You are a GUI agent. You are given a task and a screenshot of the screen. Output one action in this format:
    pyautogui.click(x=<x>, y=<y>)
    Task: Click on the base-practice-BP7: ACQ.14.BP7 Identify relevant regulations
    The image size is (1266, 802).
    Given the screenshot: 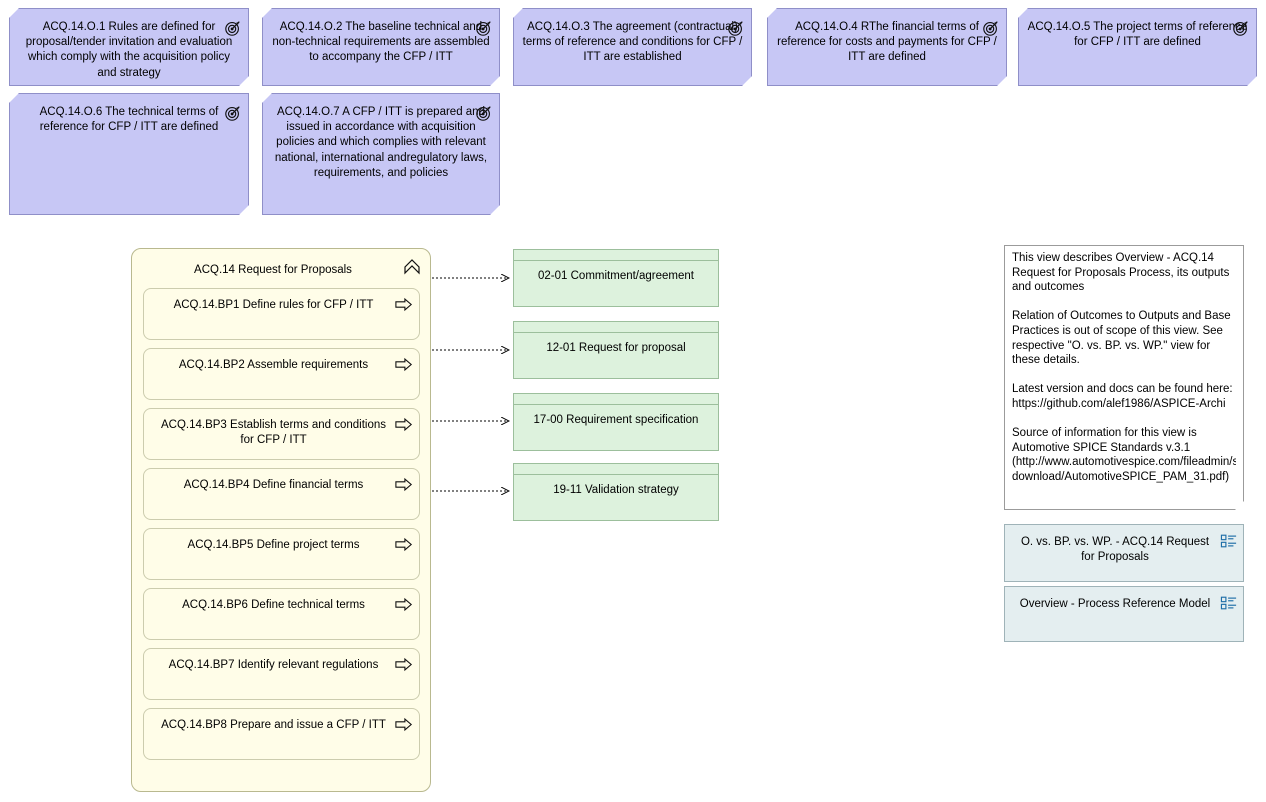 What is the action you would take?
    pyautogui.click(x=281, y=674)
    